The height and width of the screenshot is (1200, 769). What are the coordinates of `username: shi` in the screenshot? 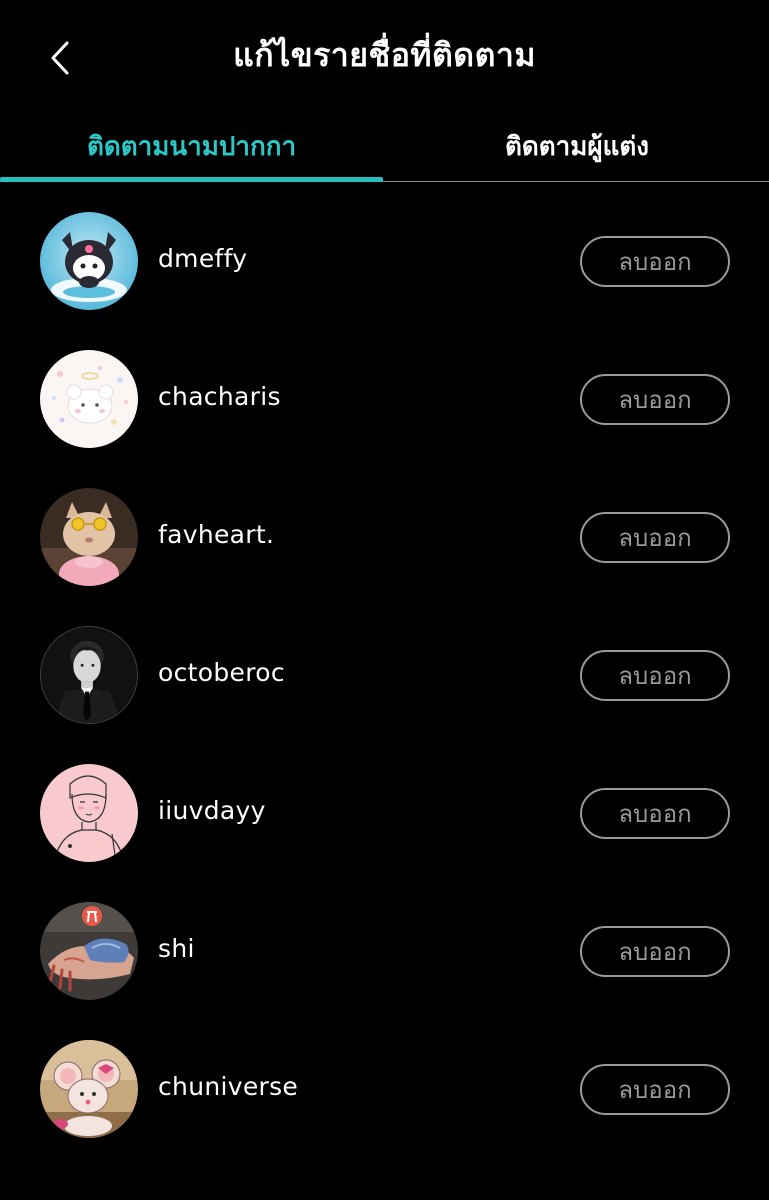 It's located at (176, 948).